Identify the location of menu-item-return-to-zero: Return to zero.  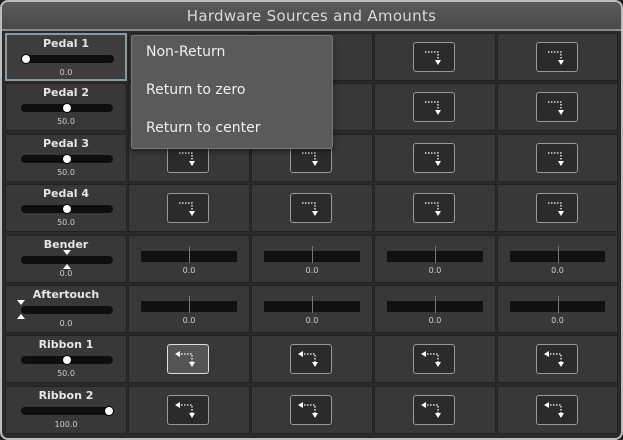
(195, 90).